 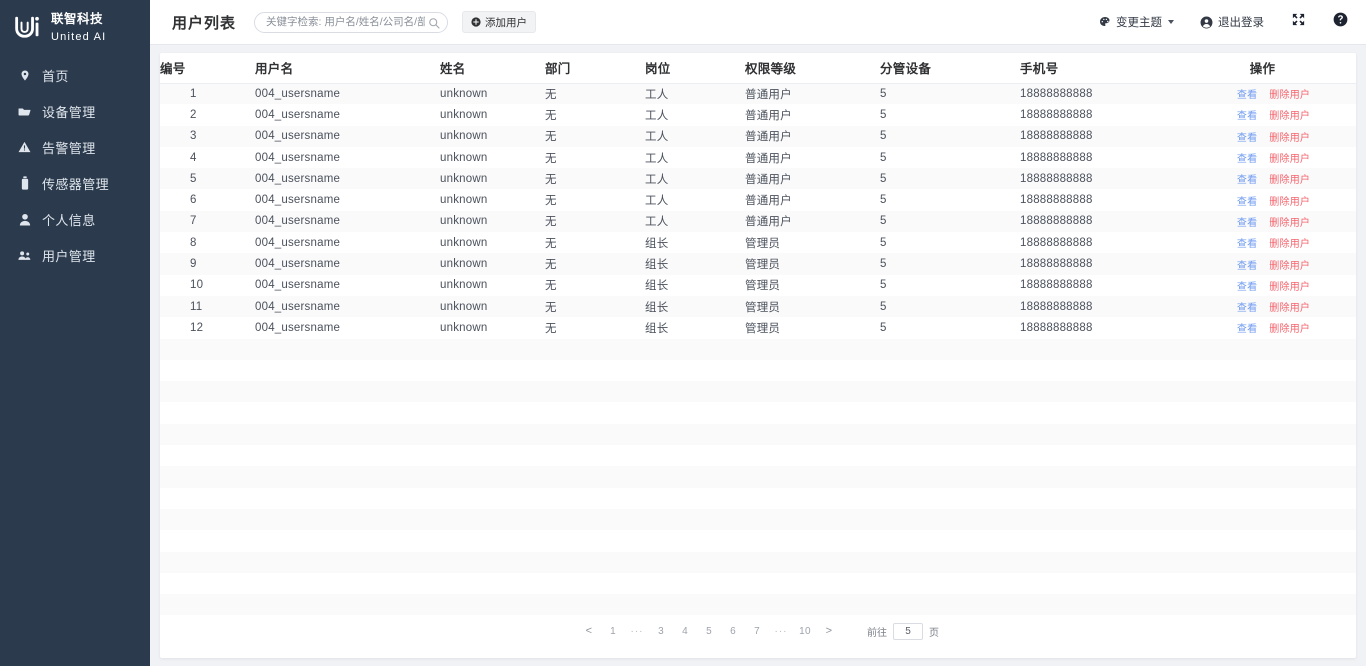 What do you see at coordinates (207, 157) in the screenshot?
I see `cell-id: 4` at bounding box center [207, 157].